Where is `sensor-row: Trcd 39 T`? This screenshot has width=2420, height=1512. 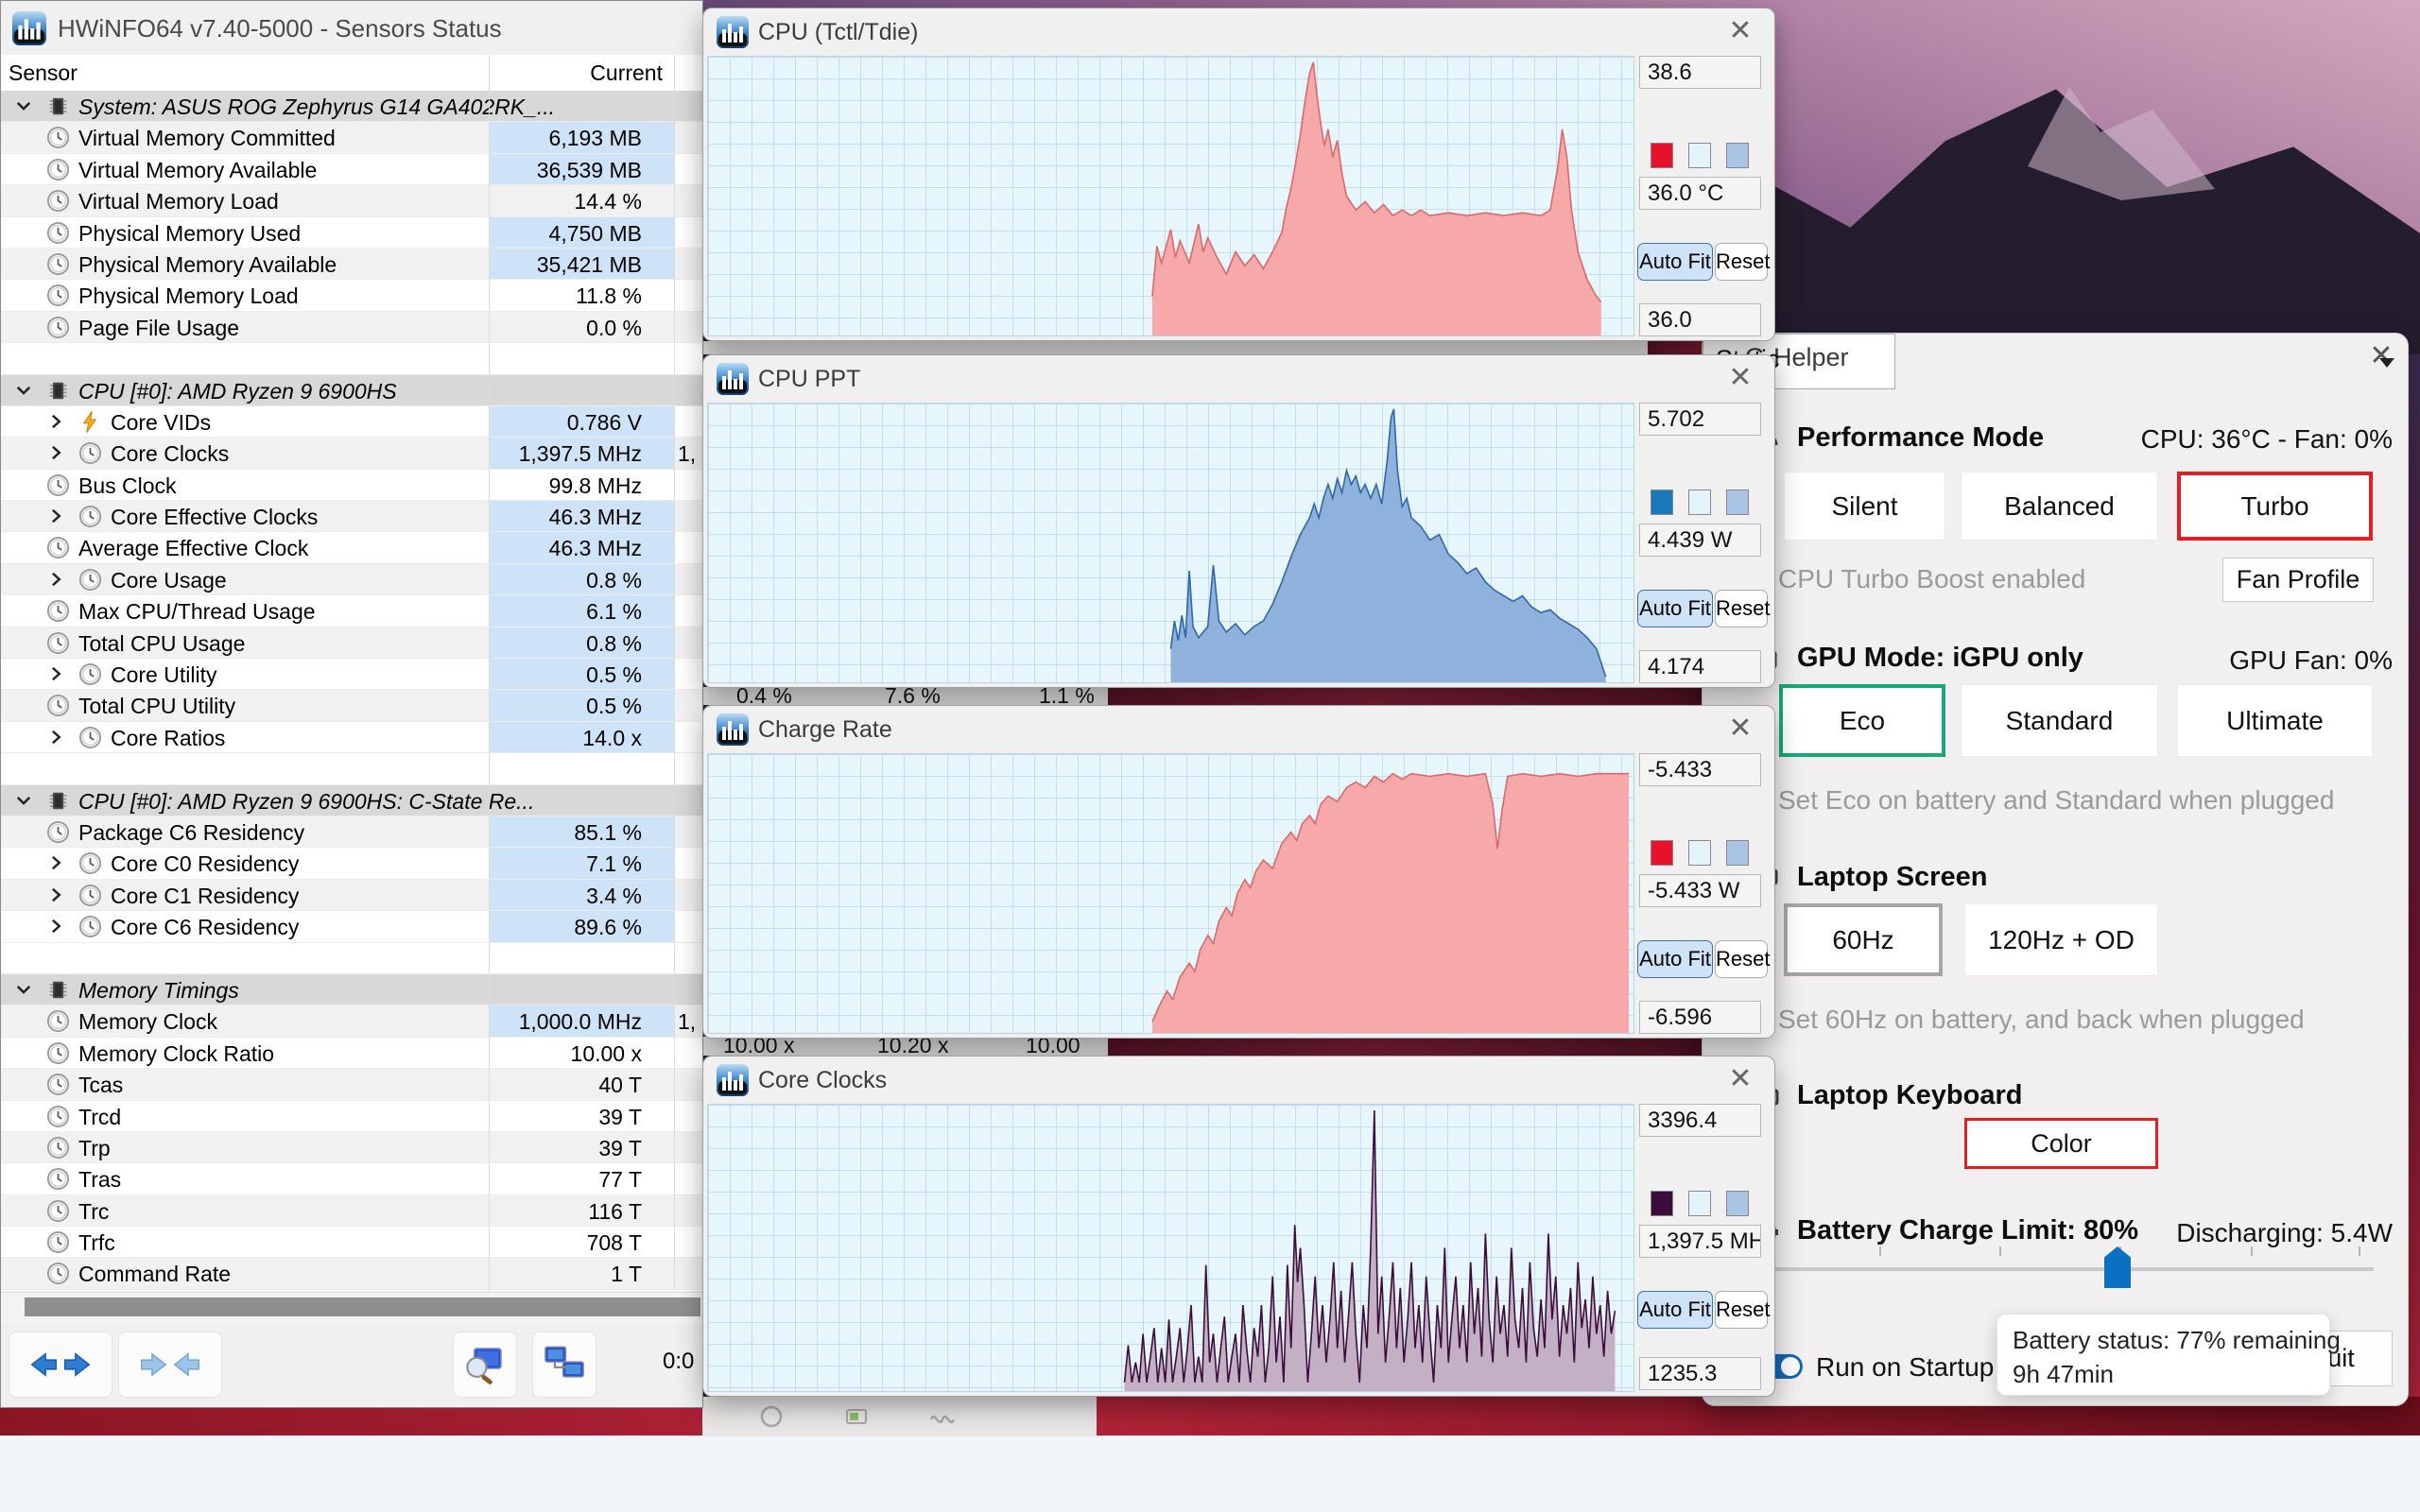
sensor-row: Trcd 39 T is located at coordinates (351, 1116).